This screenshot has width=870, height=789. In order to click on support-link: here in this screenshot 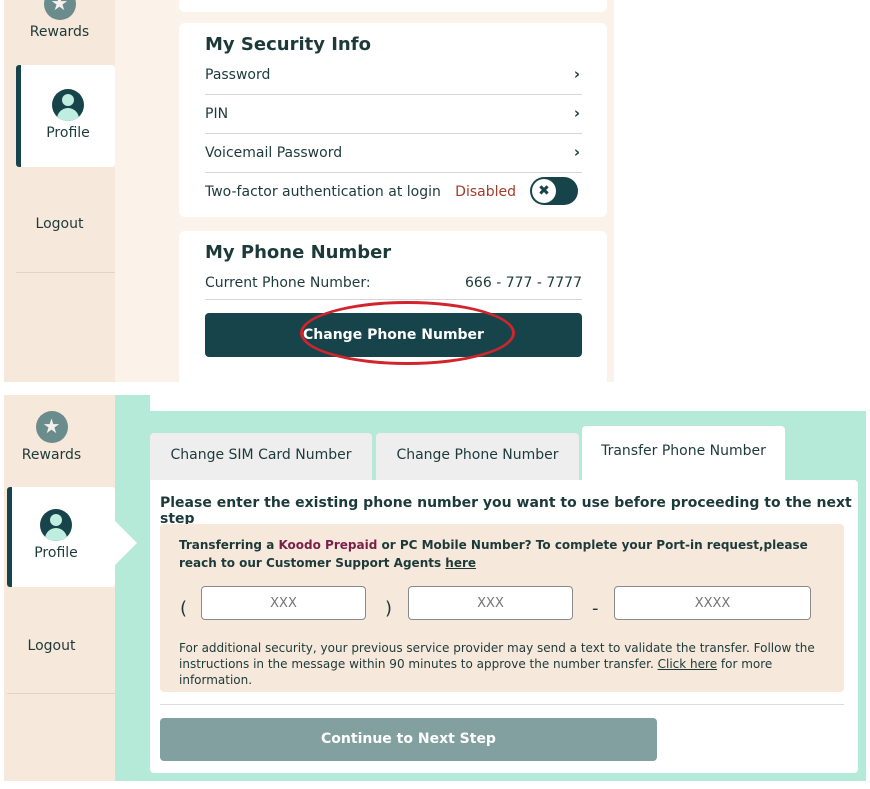, I will do `click(460, 563)`.